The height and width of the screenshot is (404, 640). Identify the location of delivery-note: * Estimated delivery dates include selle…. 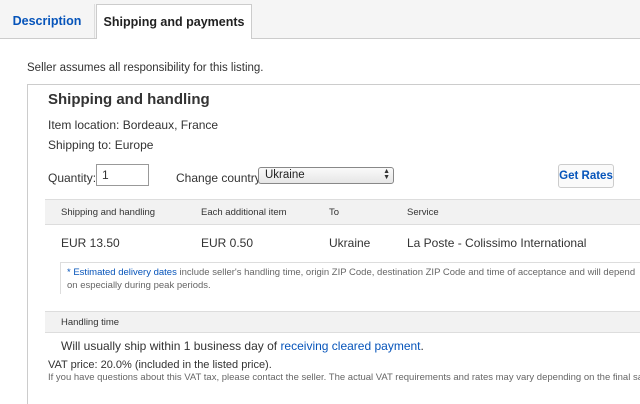
(353, 279).